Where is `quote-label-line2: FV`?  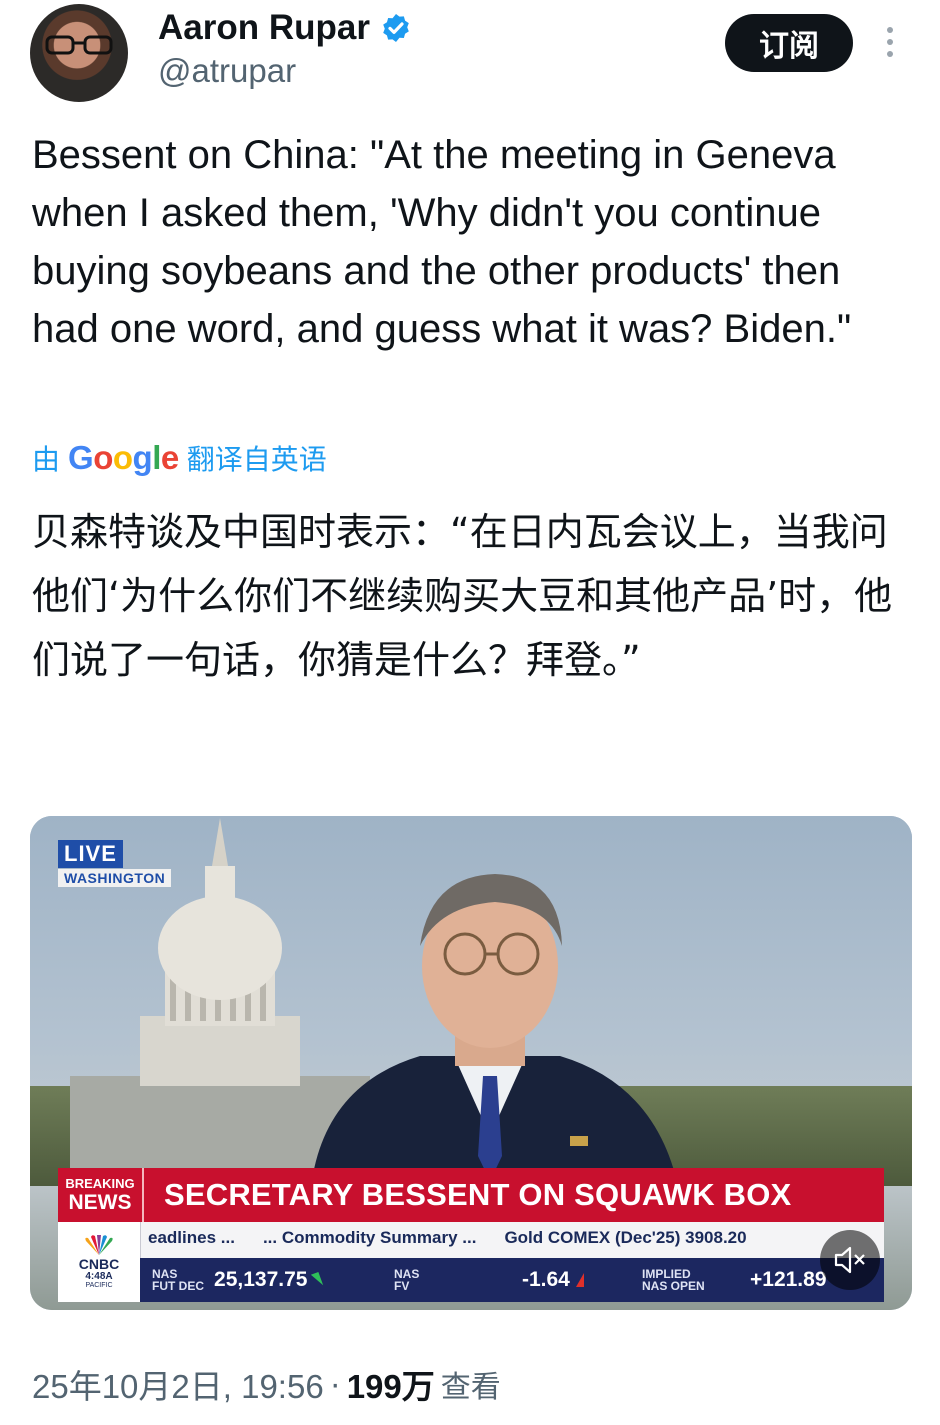 quote-label-line2: FV is located at coordinates (402, 1286).